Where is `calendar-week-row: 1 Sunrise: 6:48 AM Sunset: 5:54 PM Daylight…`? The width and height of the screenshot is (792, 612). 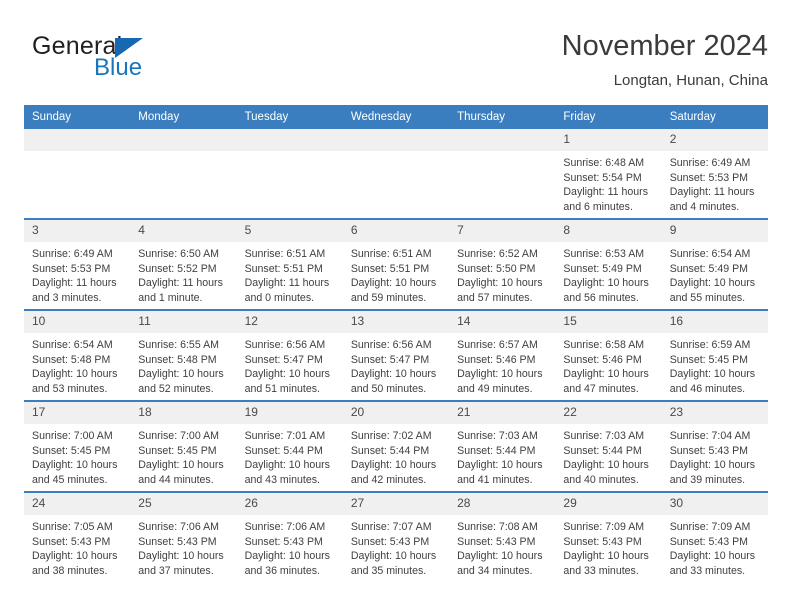 calendar-week-row: 1 Sunrise: 6:48 AM Sunset: 5:54 PM Daylight… is located at coordinates (396, 174).